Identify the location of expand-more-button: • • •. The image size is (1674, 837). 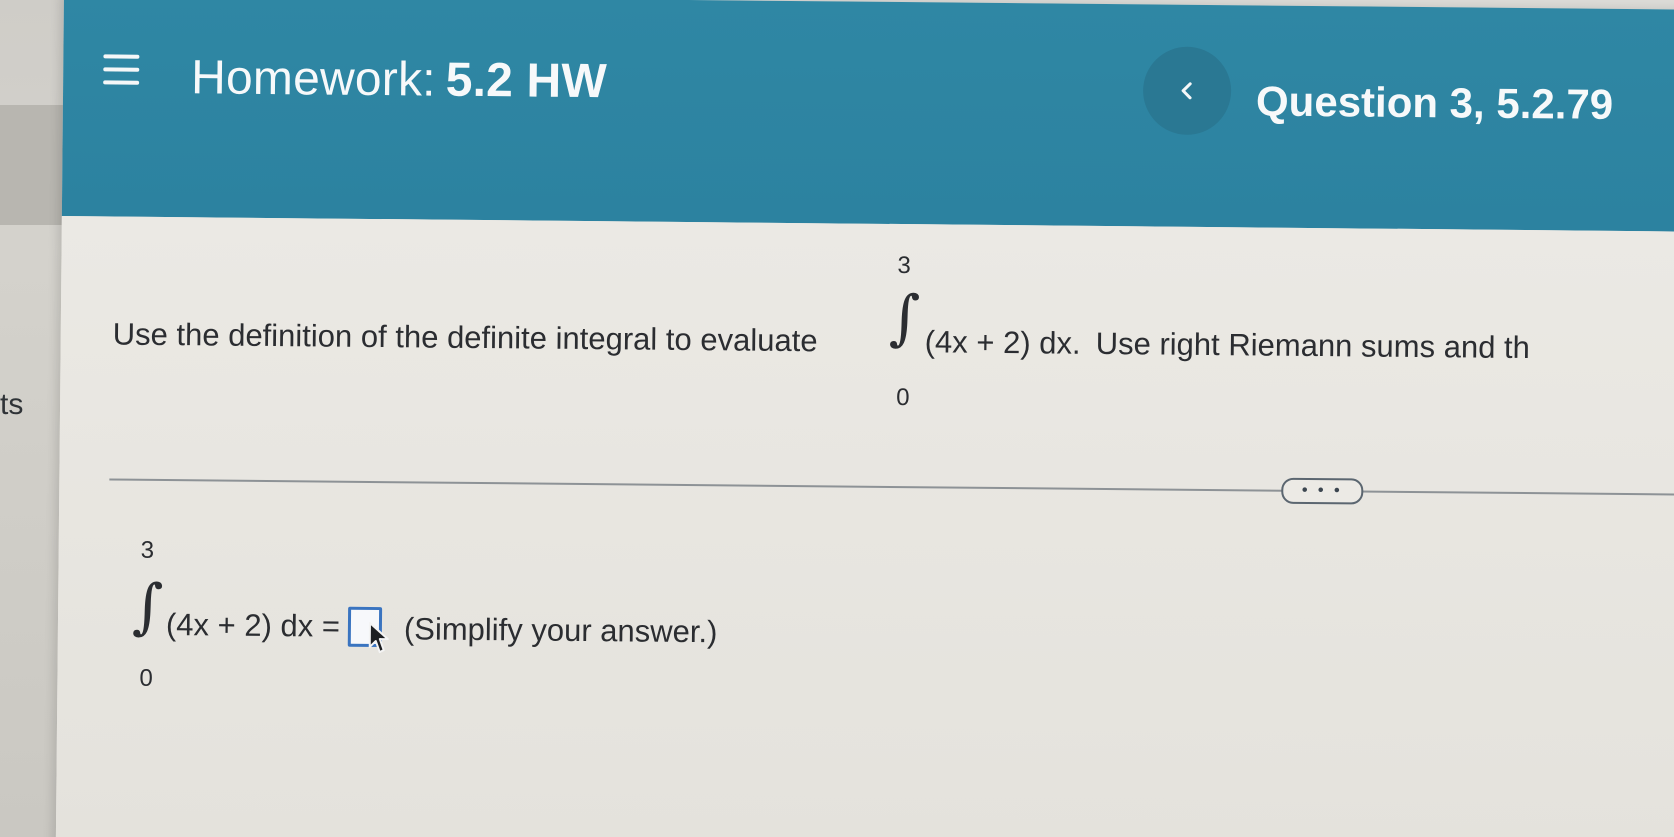
(1322, 491).